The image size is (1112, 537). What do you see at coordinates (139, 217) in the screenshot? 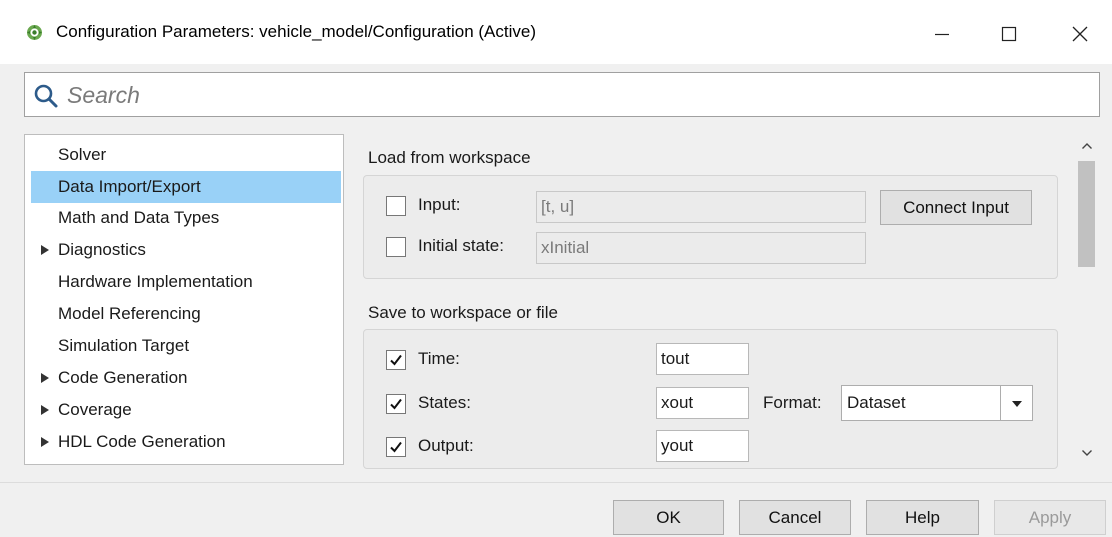
I see `tree-item-label: Math and Data Types` at bounding box center [139, 217].